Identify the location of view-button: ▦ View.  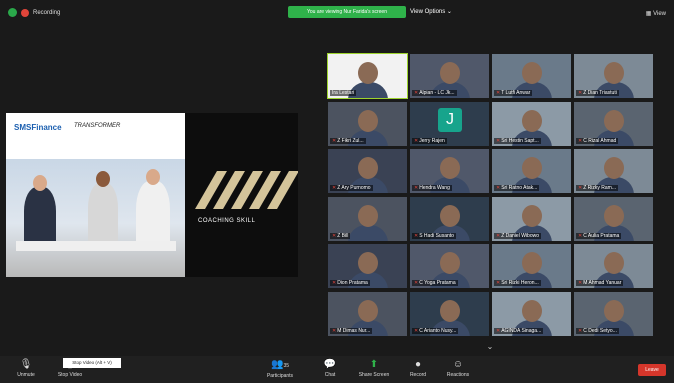
(656, 13).